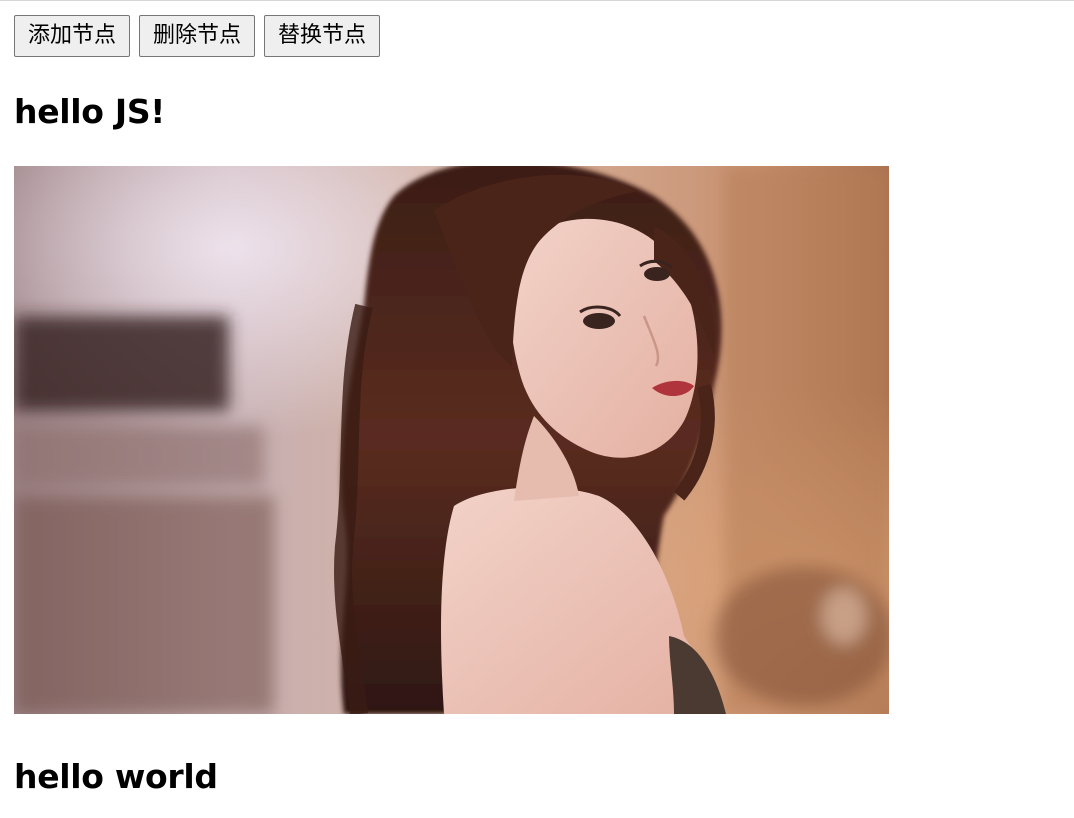 This screenshot has width=1074, height=818. I want to click on add-node-button: 添加节点, so click(72, 36).